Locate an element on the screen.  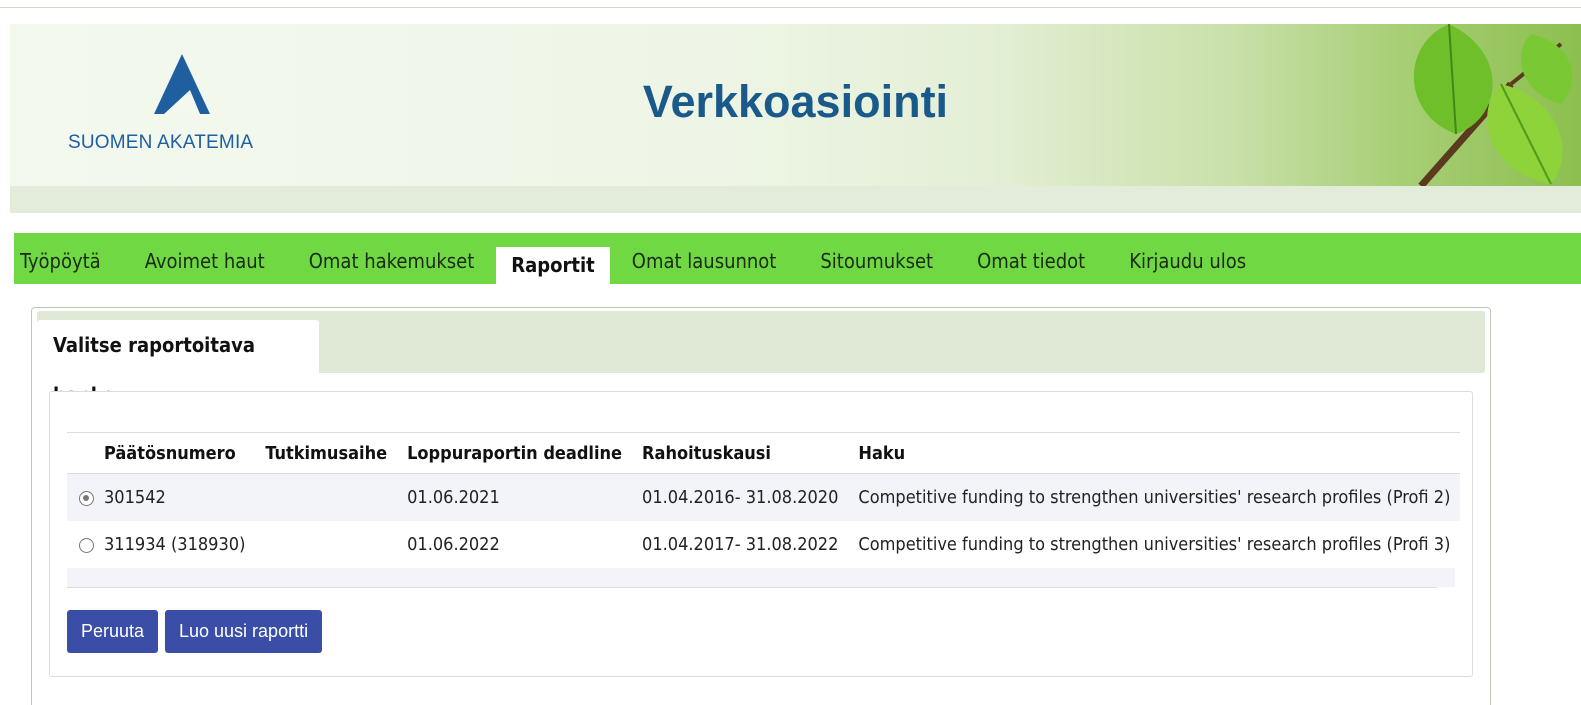
create-report-button: Luo uusi raportti is located at coordinates (244, 631).